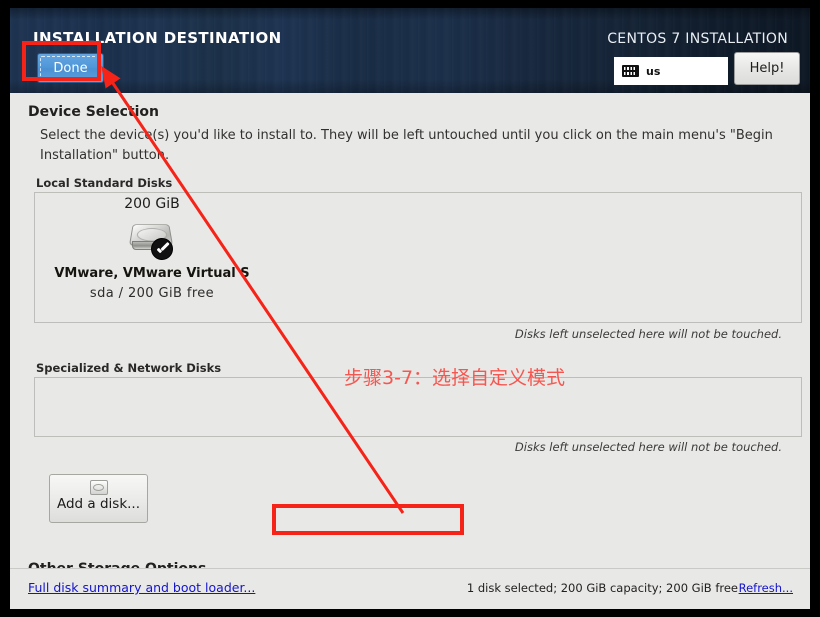 Image resolution: width=820 pixels, height=617 pixels. I want to click on disk-model-label: VMware, VMware Virtual S, so click(152, 273).